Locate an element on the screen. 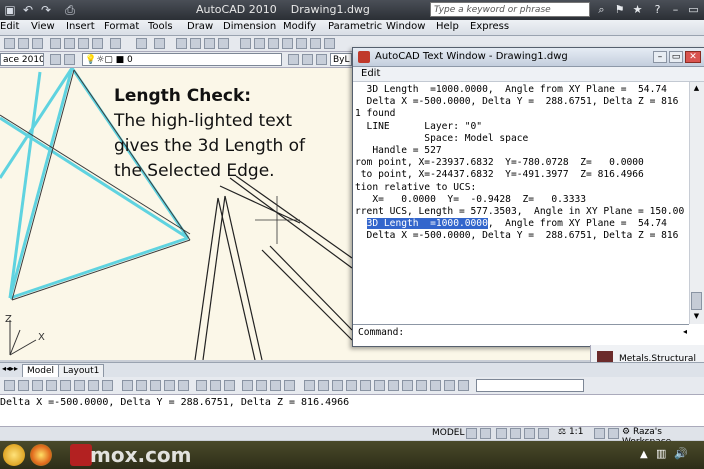  quick-view-layouts-icon is located at coordinates (471, 433).